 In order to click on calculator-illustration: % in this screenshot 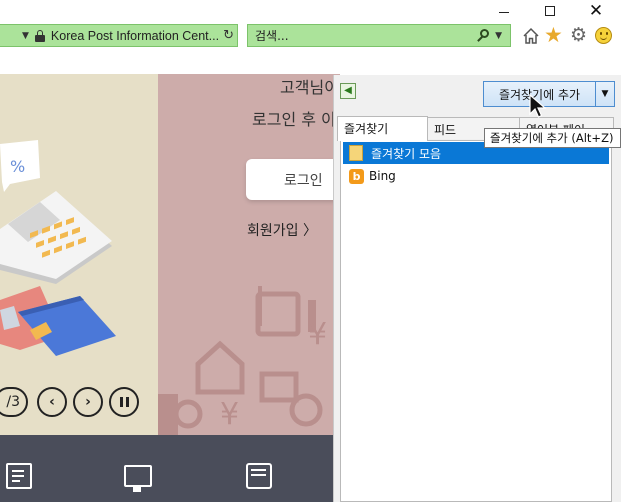, I will do `click(58, 248)`.